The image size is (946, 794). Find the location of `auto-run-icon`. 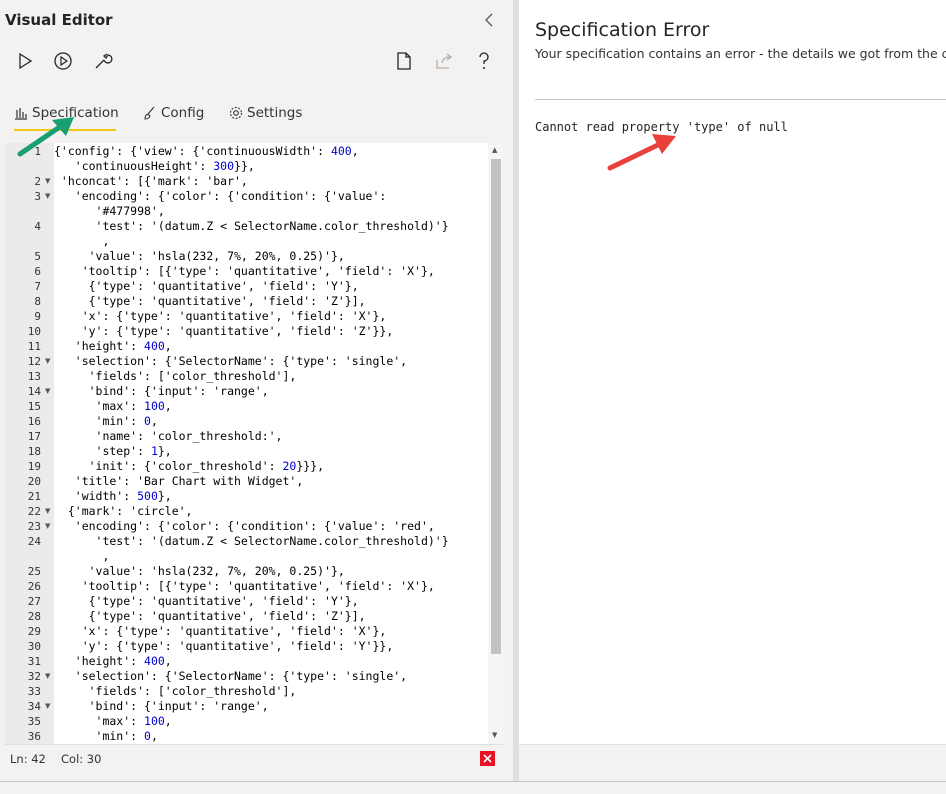

auto-run-icon is located at coordinates (63, 61).